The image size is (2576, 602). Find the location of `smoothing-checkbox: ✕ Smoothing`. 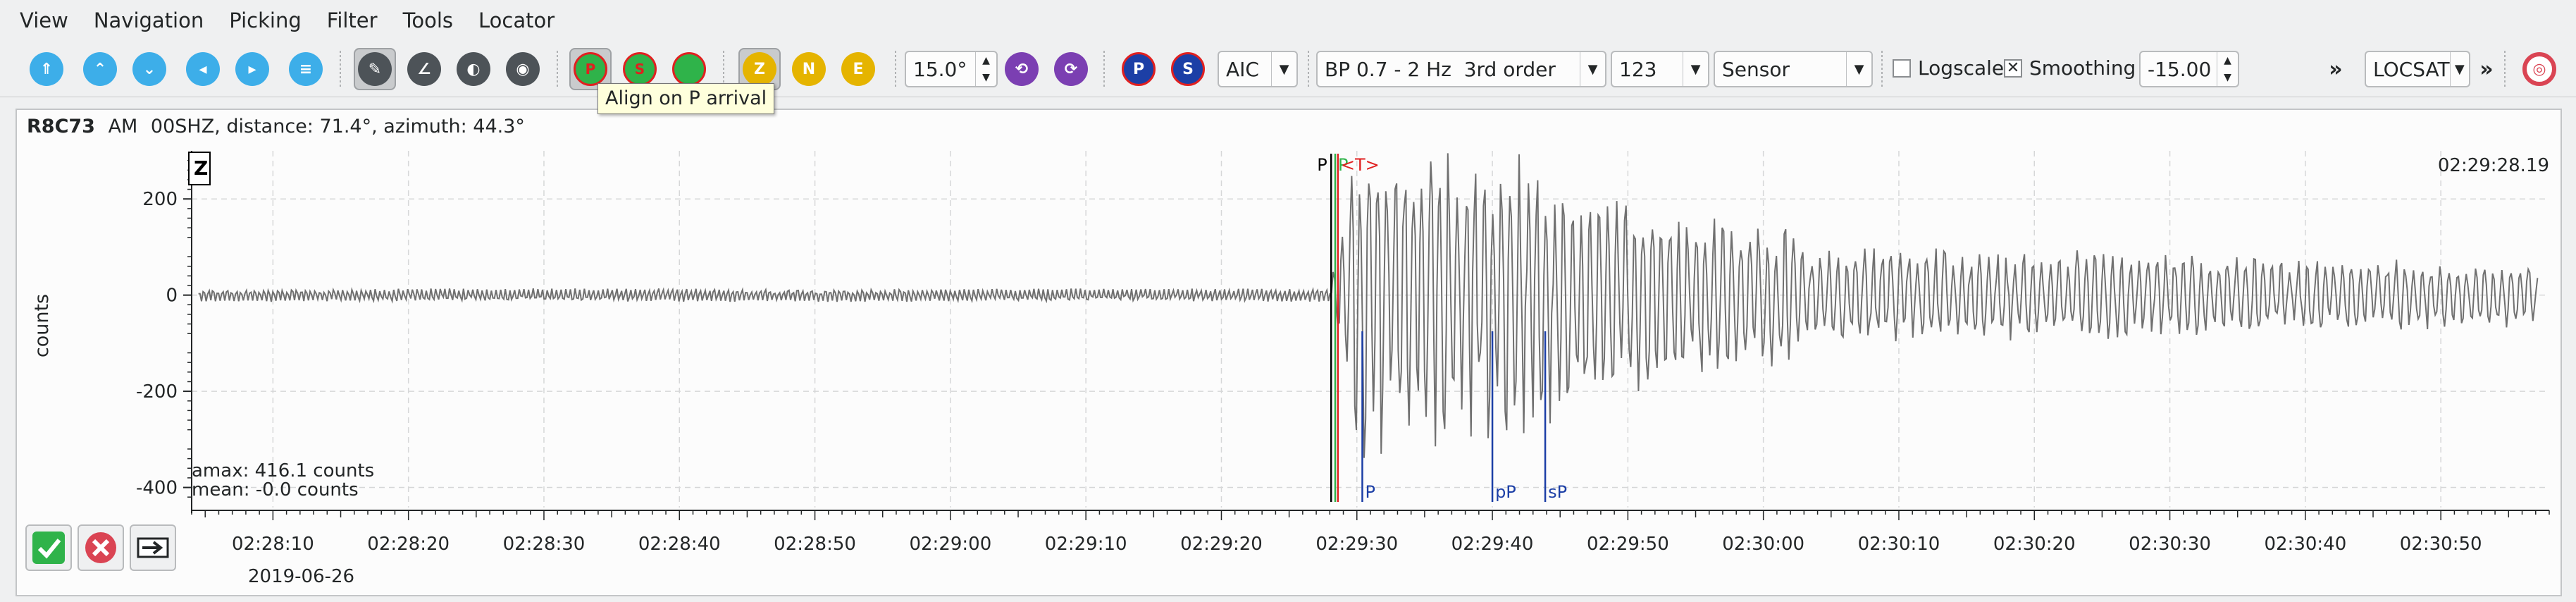

smoothing-checkbox: ✕ Smoothing is located at coordinates (2070, 68).